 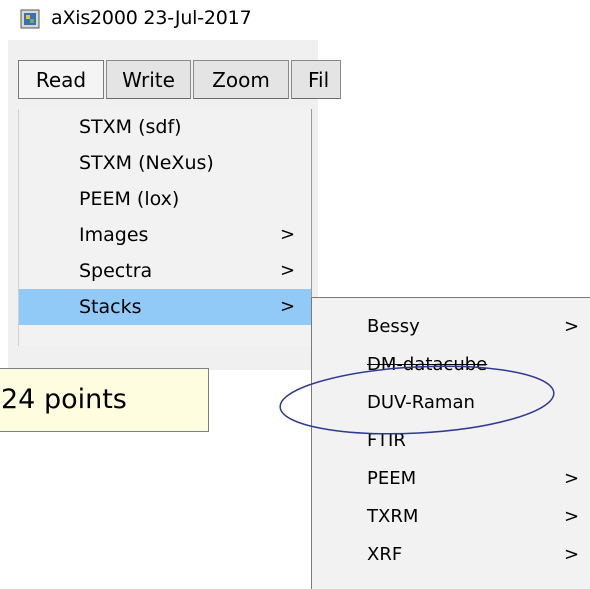 What do you see at coordinates (130, 127) in the screenshot?
I see `menu-item-label: STXM (sdf)` at bounding box center [130, 127].